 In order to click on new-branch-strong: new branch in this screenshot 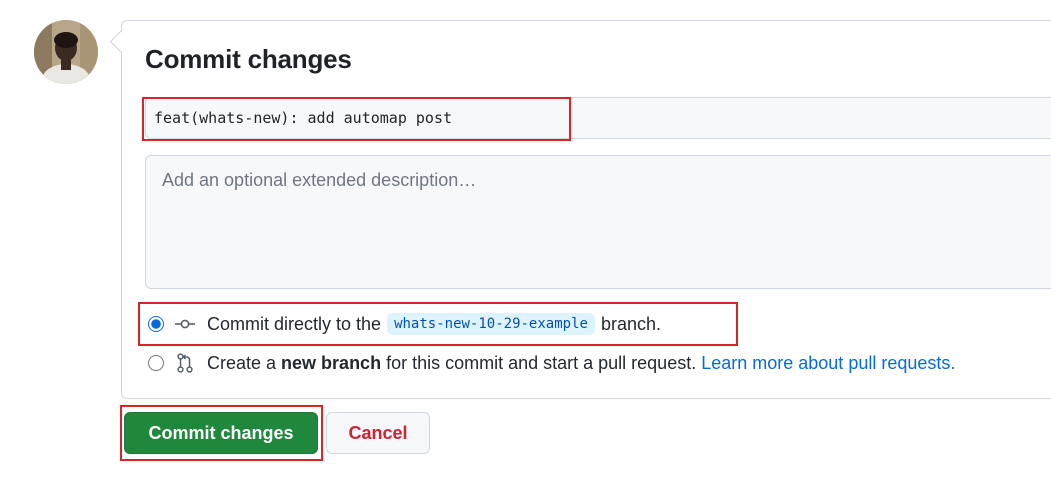, I will do `click(331, 362)`.